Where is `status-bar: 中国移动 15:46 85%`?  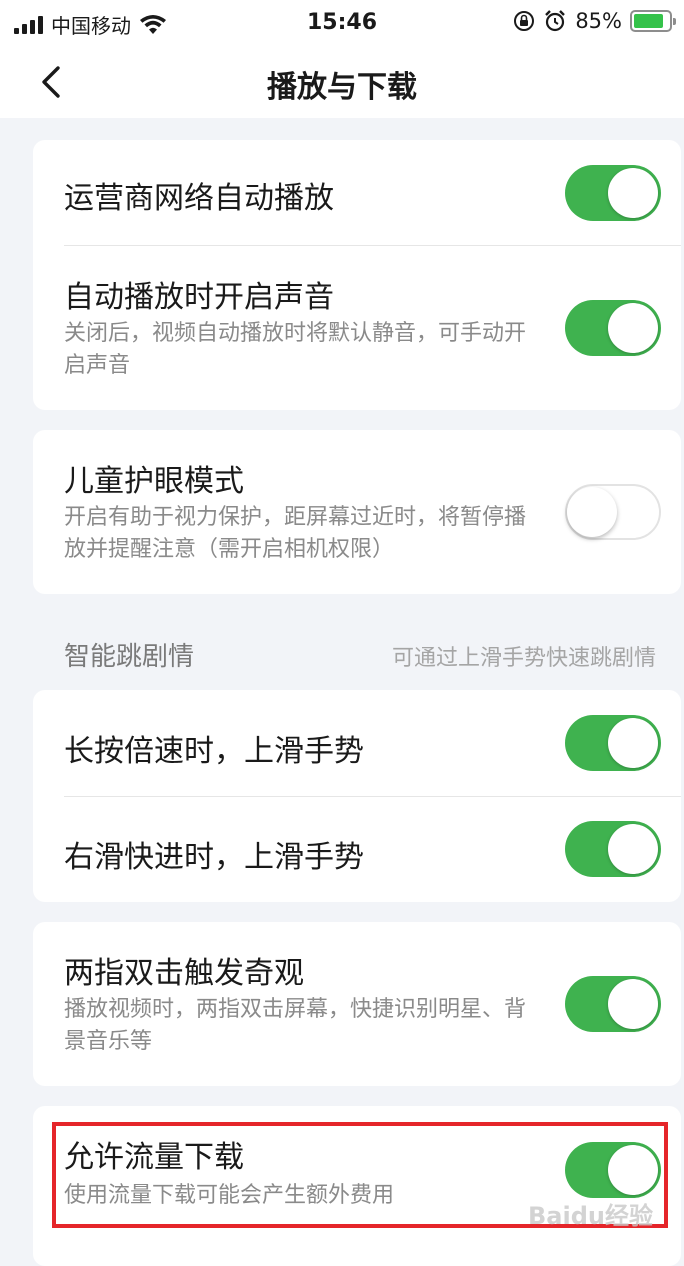 status-bar: 中国移动 15:46 85% is located at coordinates (342, 23).